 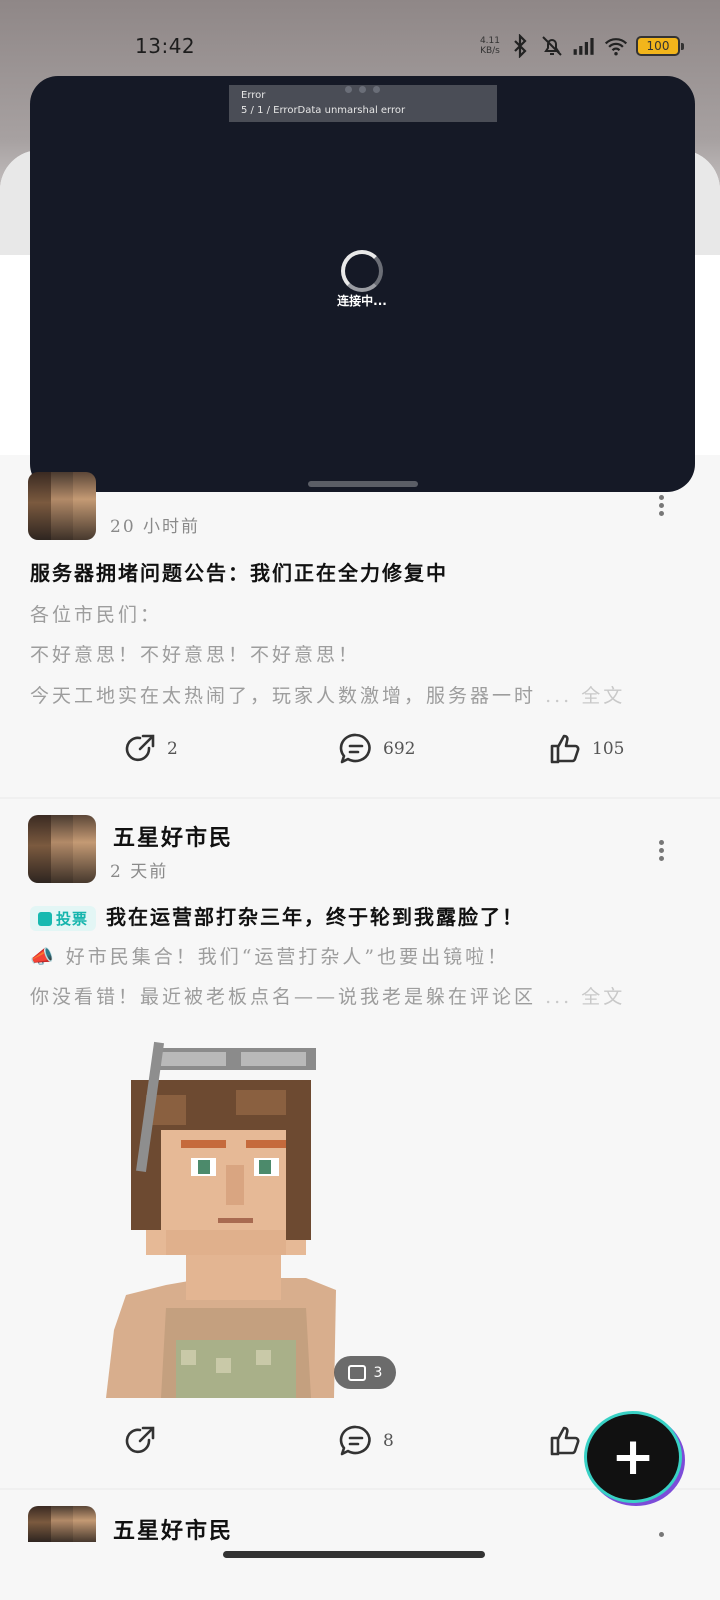 I want to click on status-icons: 4.11 KB/s 100, so click(x=581, y=46).